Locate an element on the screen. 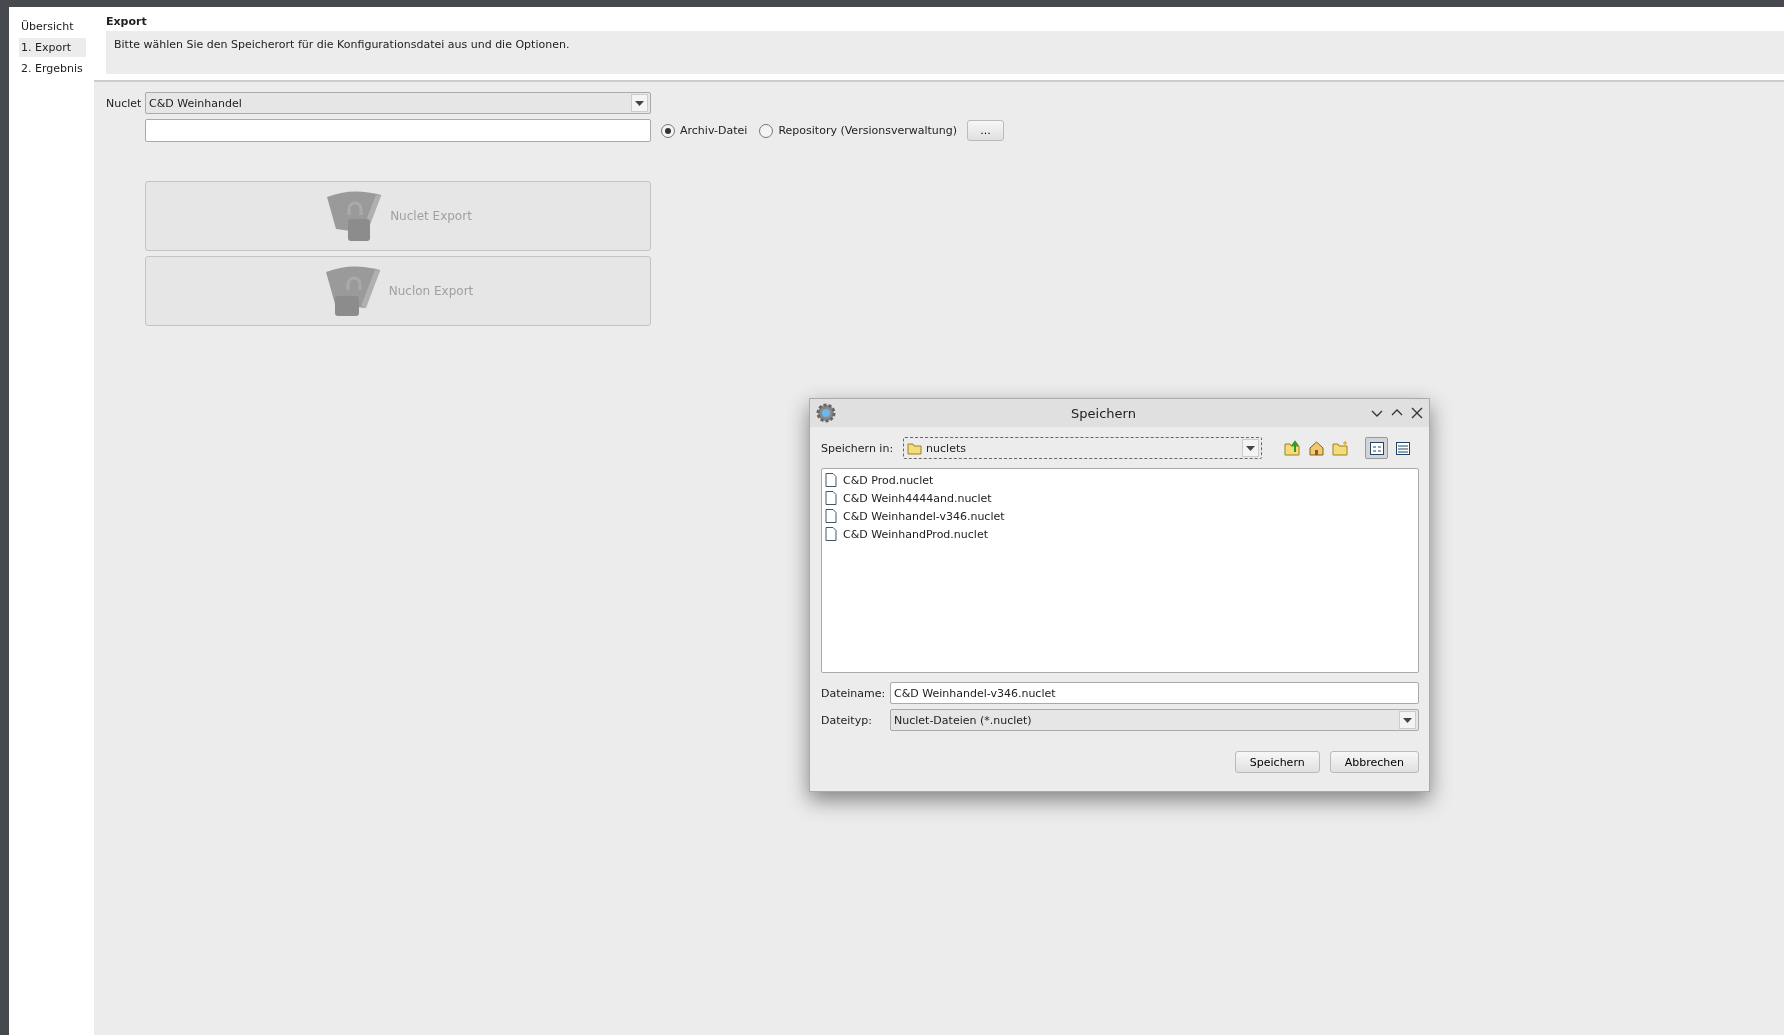 The image size is (1784, 1035). home-icon is located at coordinates (1317, 448).